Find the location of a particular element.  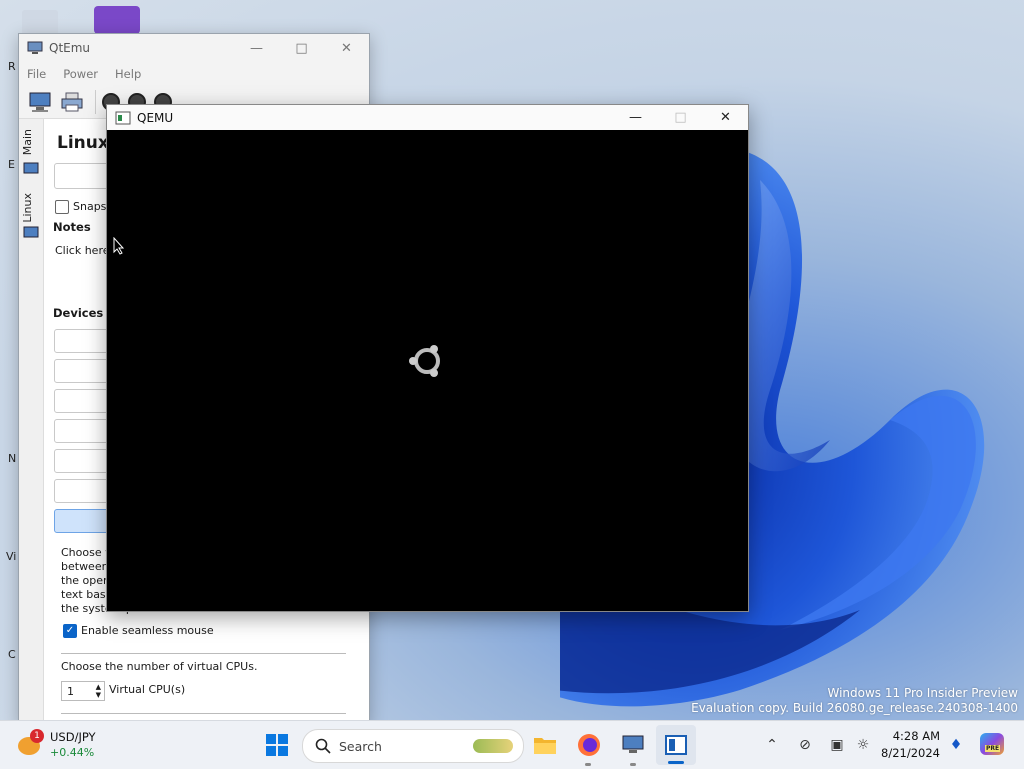

machine-button is located at coordinates (40, 102).